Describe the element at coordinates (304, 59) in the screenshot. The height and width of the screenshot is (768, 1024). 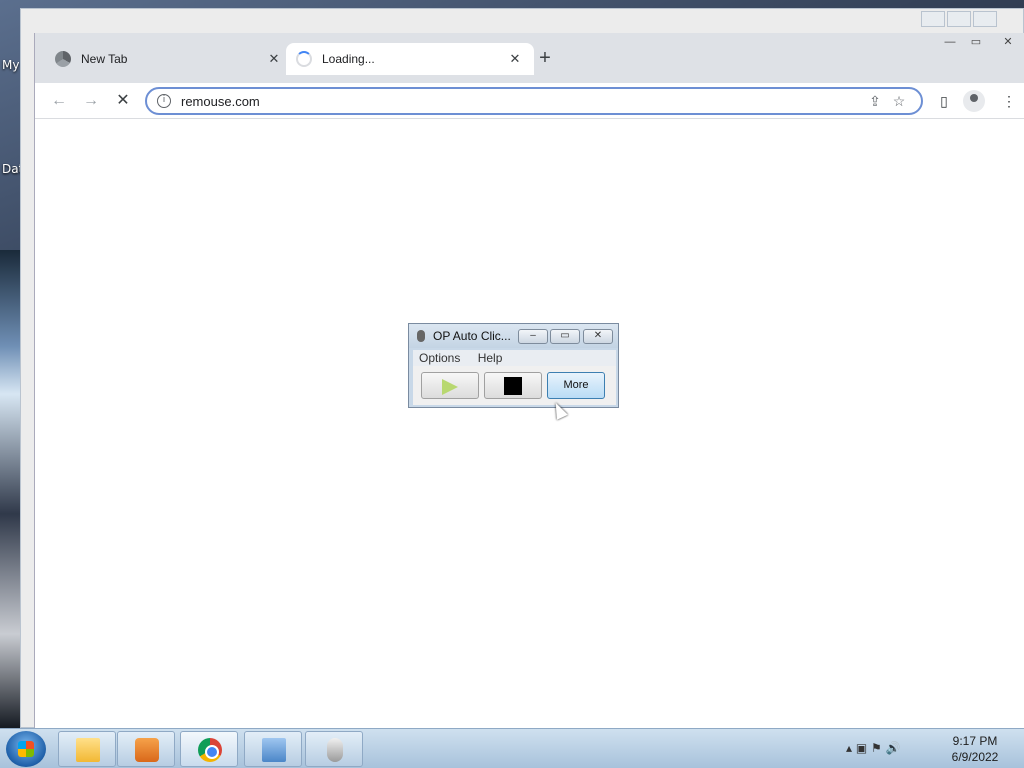
I see `loading-spinner-icon` at that location.